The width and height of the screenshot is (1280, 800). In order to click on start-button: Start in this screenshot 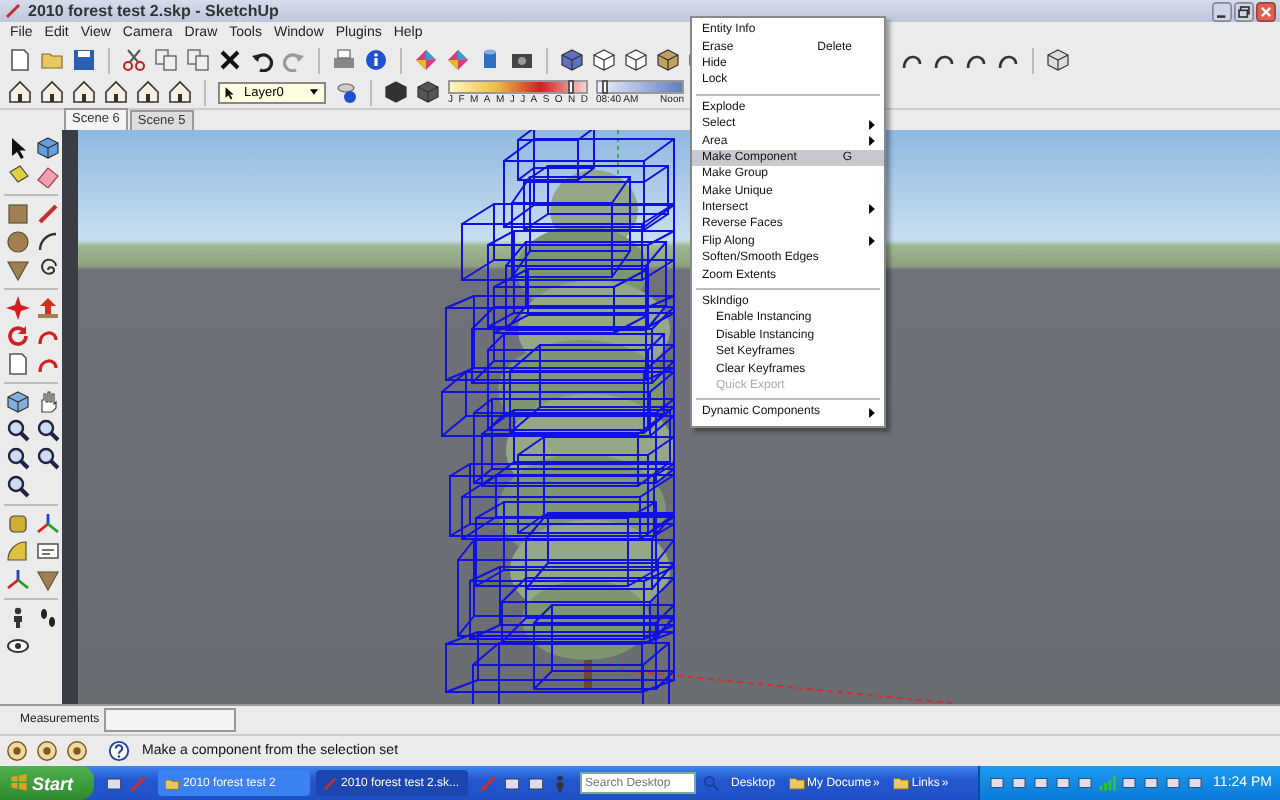, I will do `click(47, 783)`.